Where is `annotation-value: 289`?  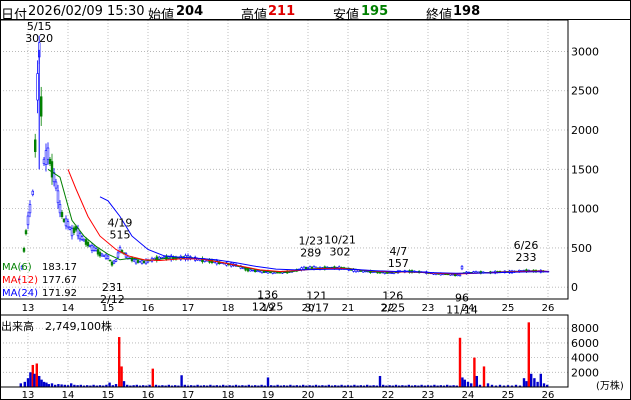 annotation-value: 289 is located at coordinates (310, 252).